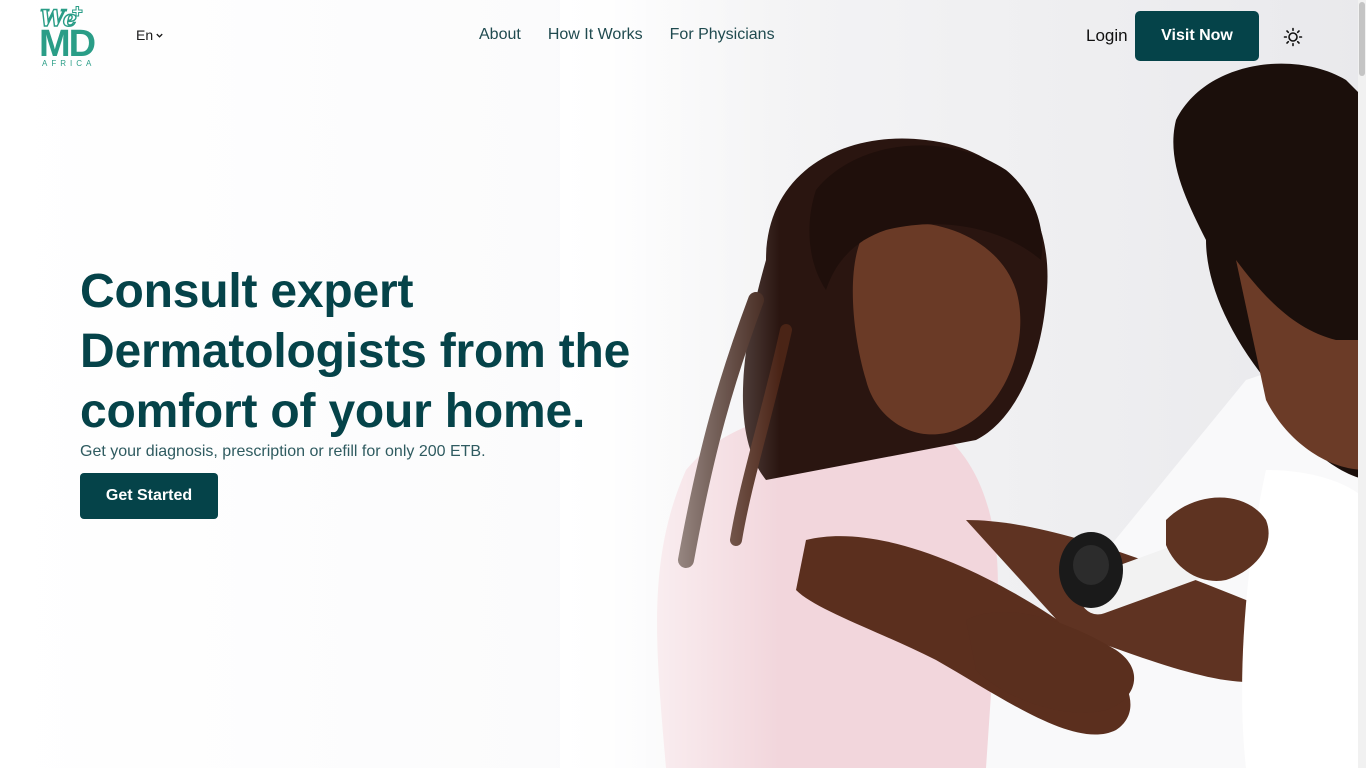  What do you see at coordinates (149, 496) in the screenshot?
I see `get-started-button: Get Started` at bounding box center [149, 496].